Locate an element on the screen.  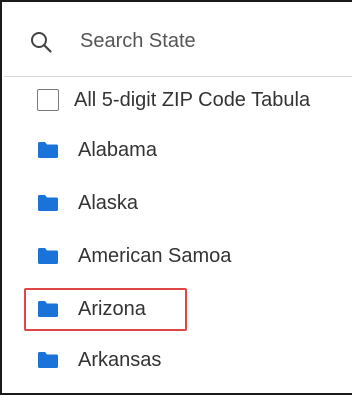
list-item-label: Arkansas is located at coordinates (120, 360).